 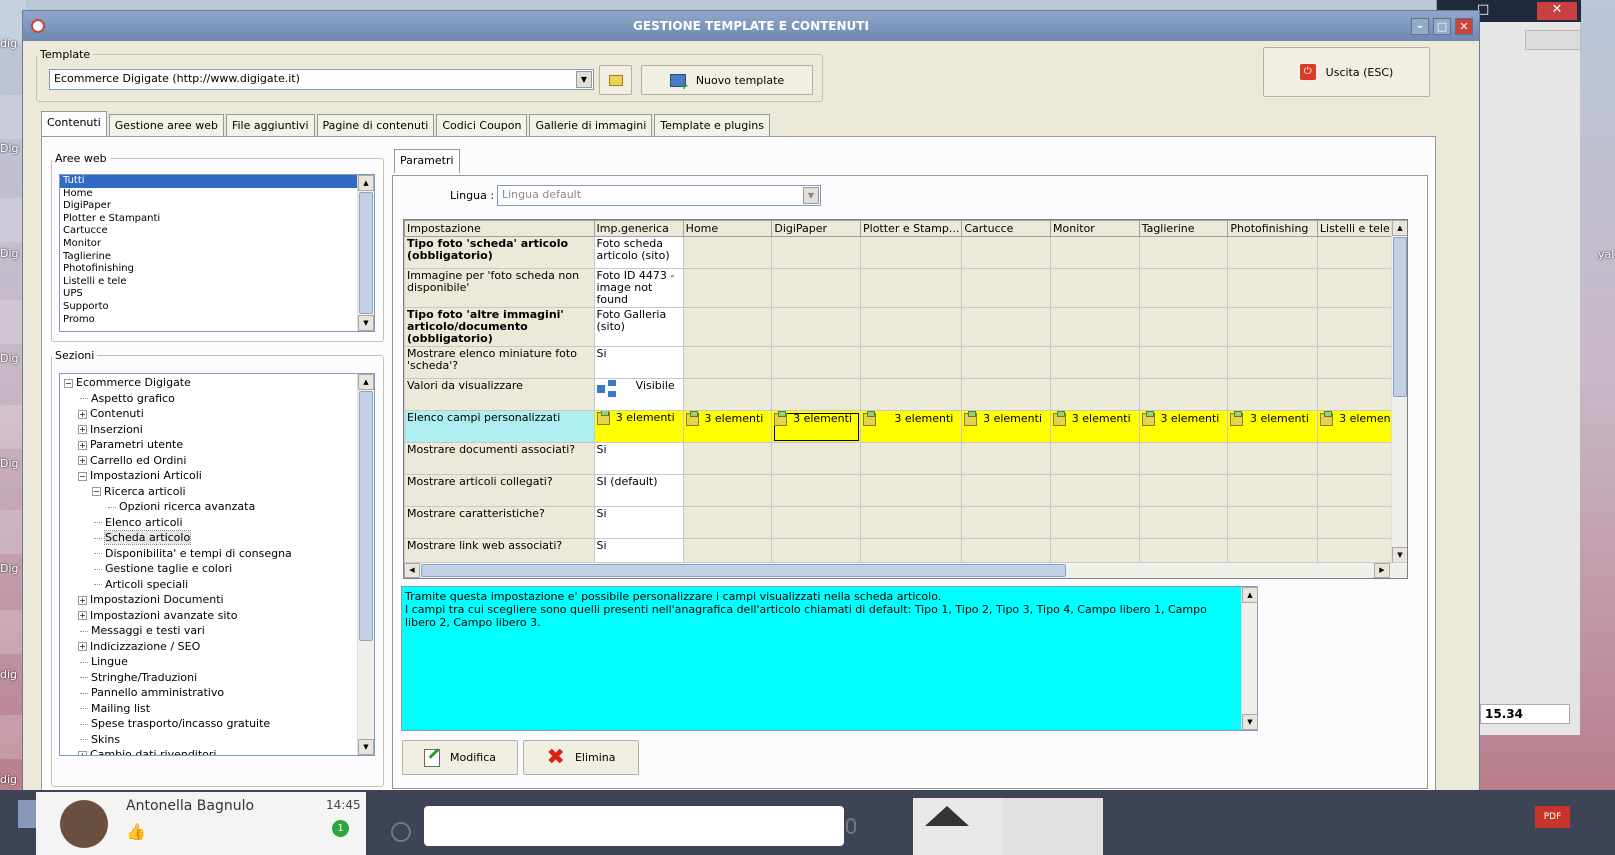 I want to click on column-header: Photofinishing, so click(x=1272, y=228).